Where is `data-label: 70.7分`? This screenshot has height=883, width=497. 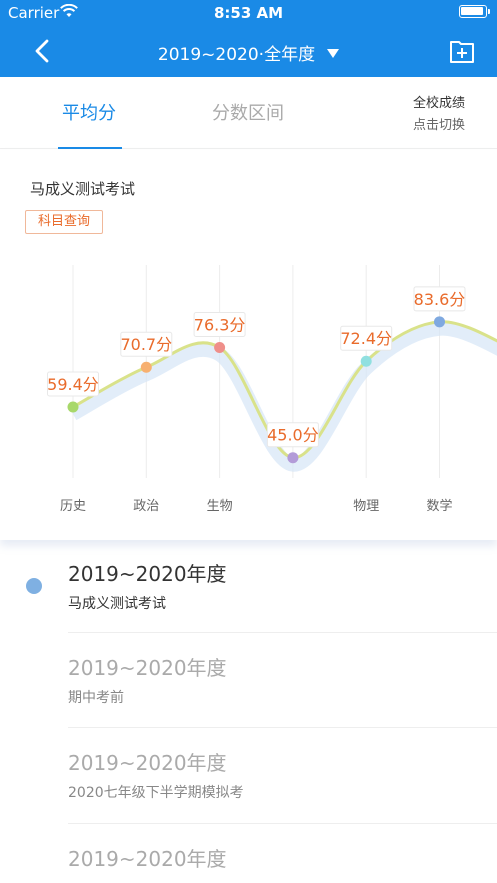 data-label: 70.7分 is located at coordinates (146, 344).